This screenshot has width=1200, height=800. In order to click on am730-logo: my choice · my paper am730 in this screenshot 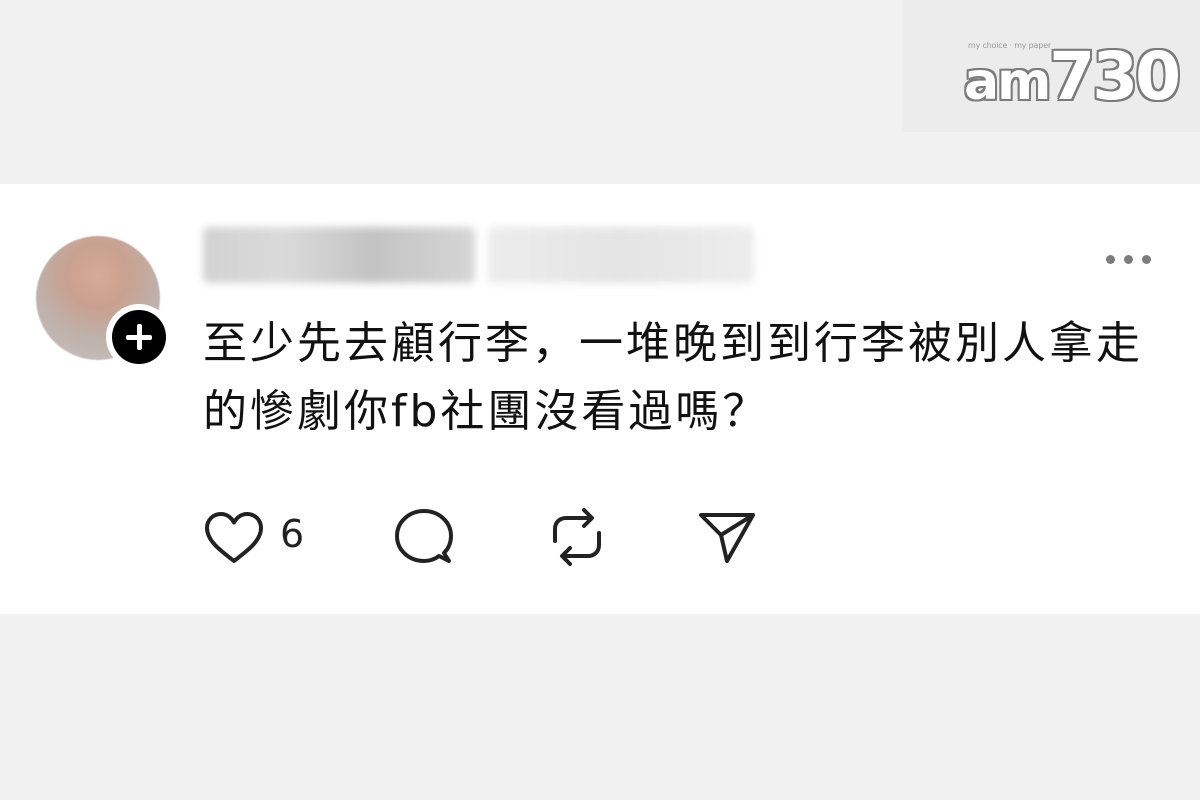, I will do `click(1072, 74)`.